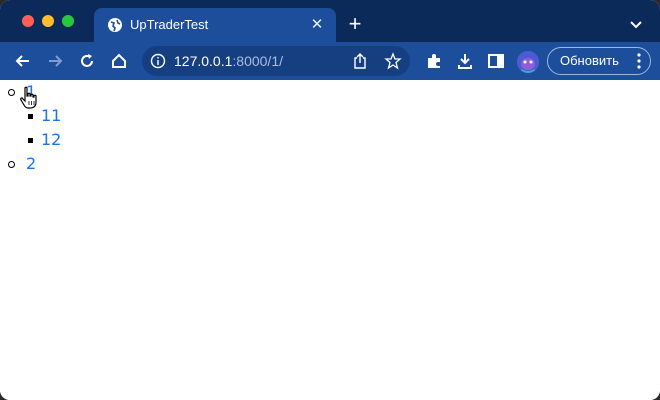 The width and height of the screenshot is (660, 400). I want to click on close-window-button, so click(28, 21).